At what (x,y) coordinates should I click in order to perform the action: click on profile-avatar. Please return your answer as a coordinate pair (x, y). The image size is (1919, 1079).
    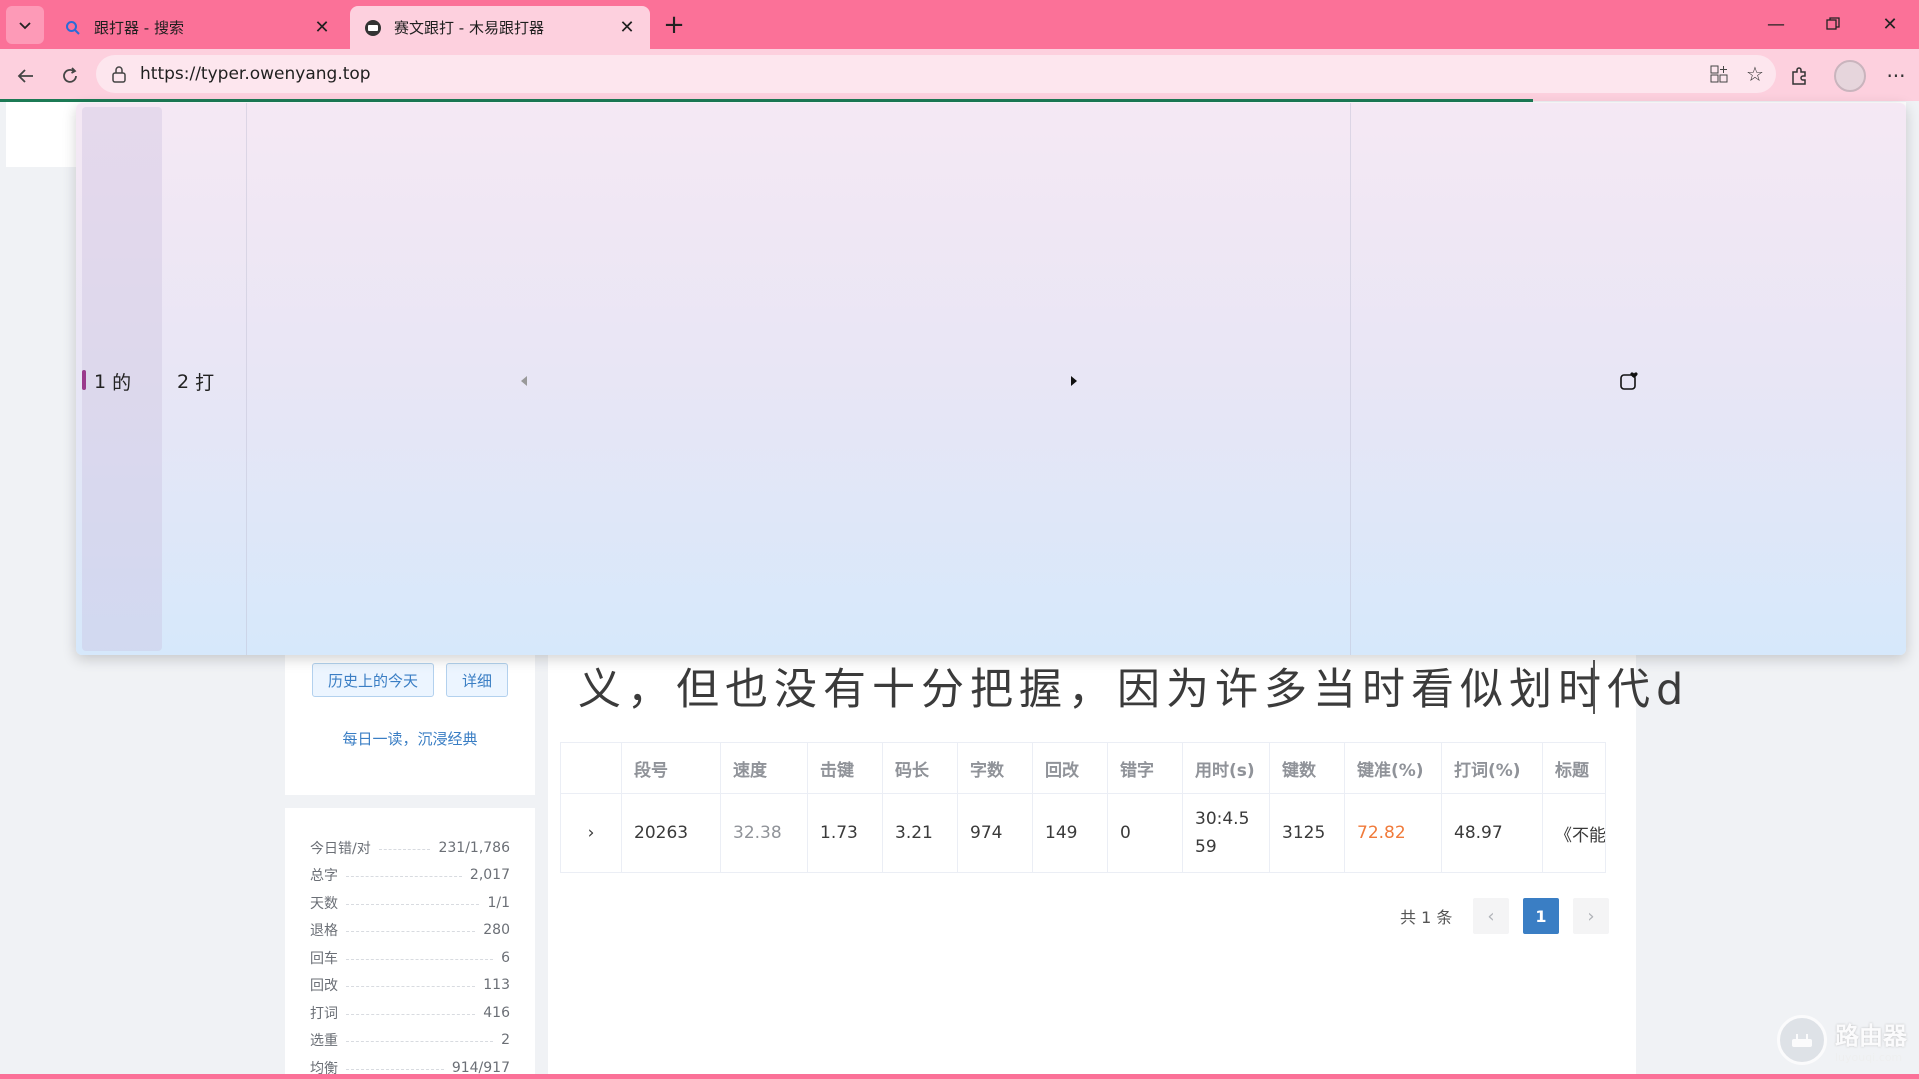
    Looking at the image, I should click on (1850, 76).